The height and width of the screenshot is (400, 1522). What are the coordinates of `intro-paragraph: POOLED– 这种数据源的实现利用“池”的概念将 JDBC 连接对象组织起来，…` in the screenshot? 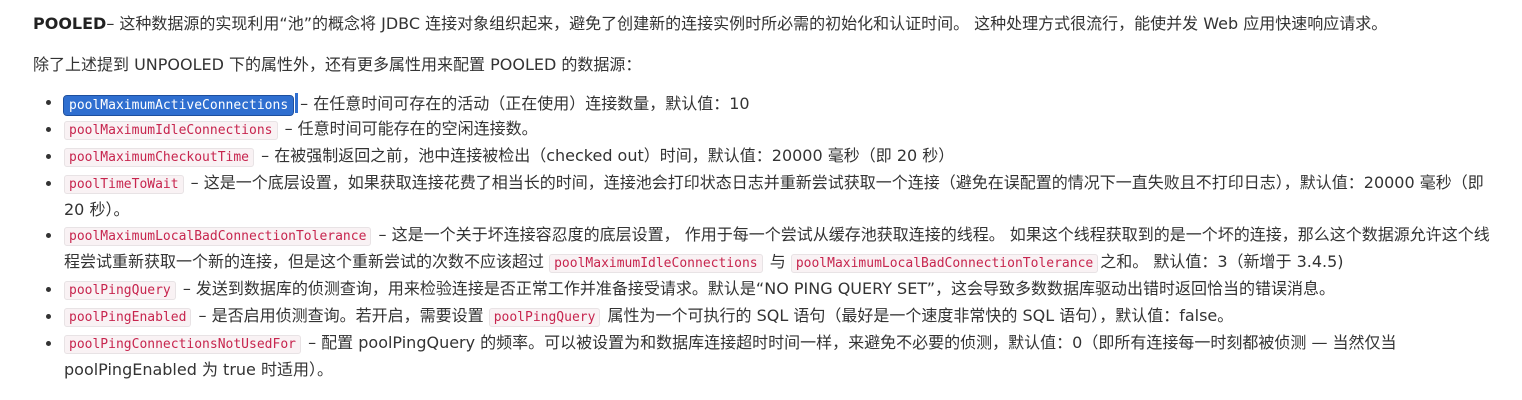 It's located at (773, 24).